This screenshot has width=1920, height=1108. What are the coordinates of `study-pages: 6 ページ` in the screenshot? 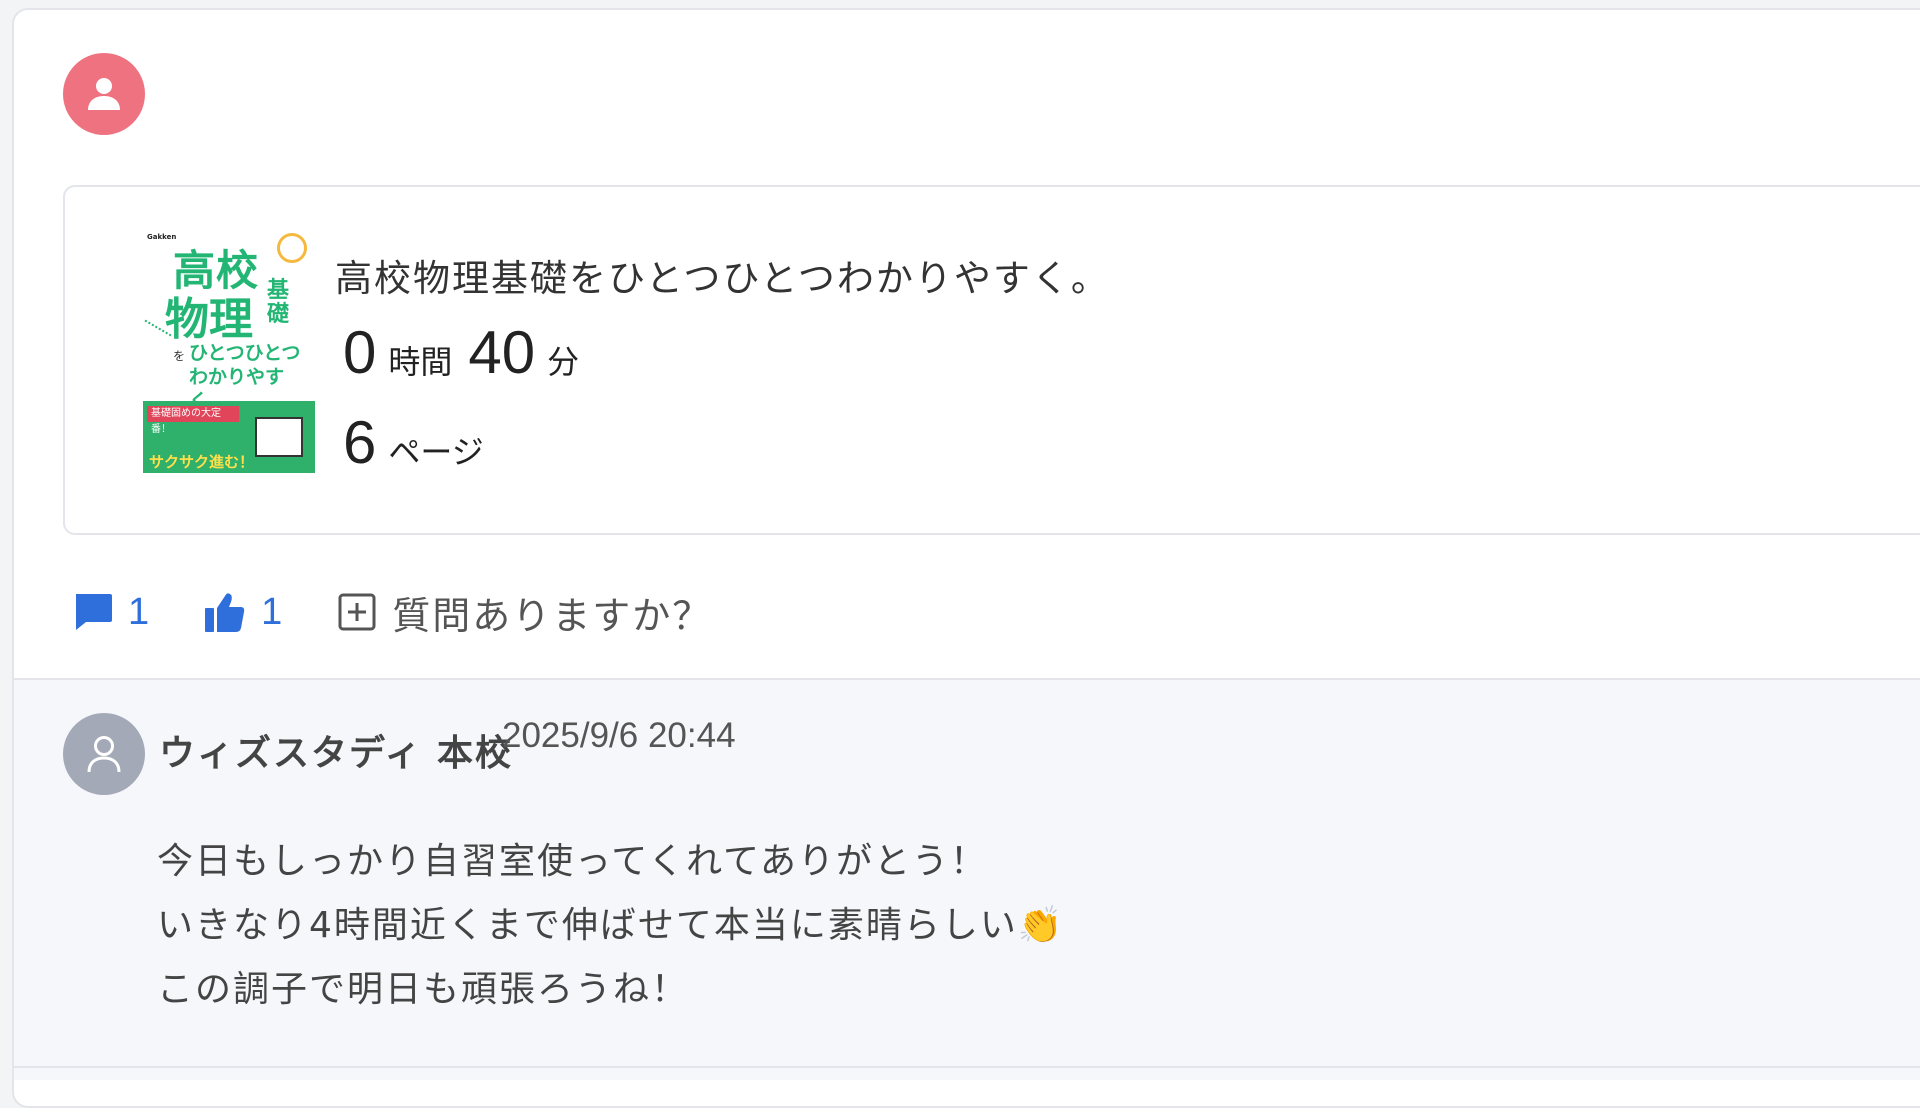 It's located at (421, 442).